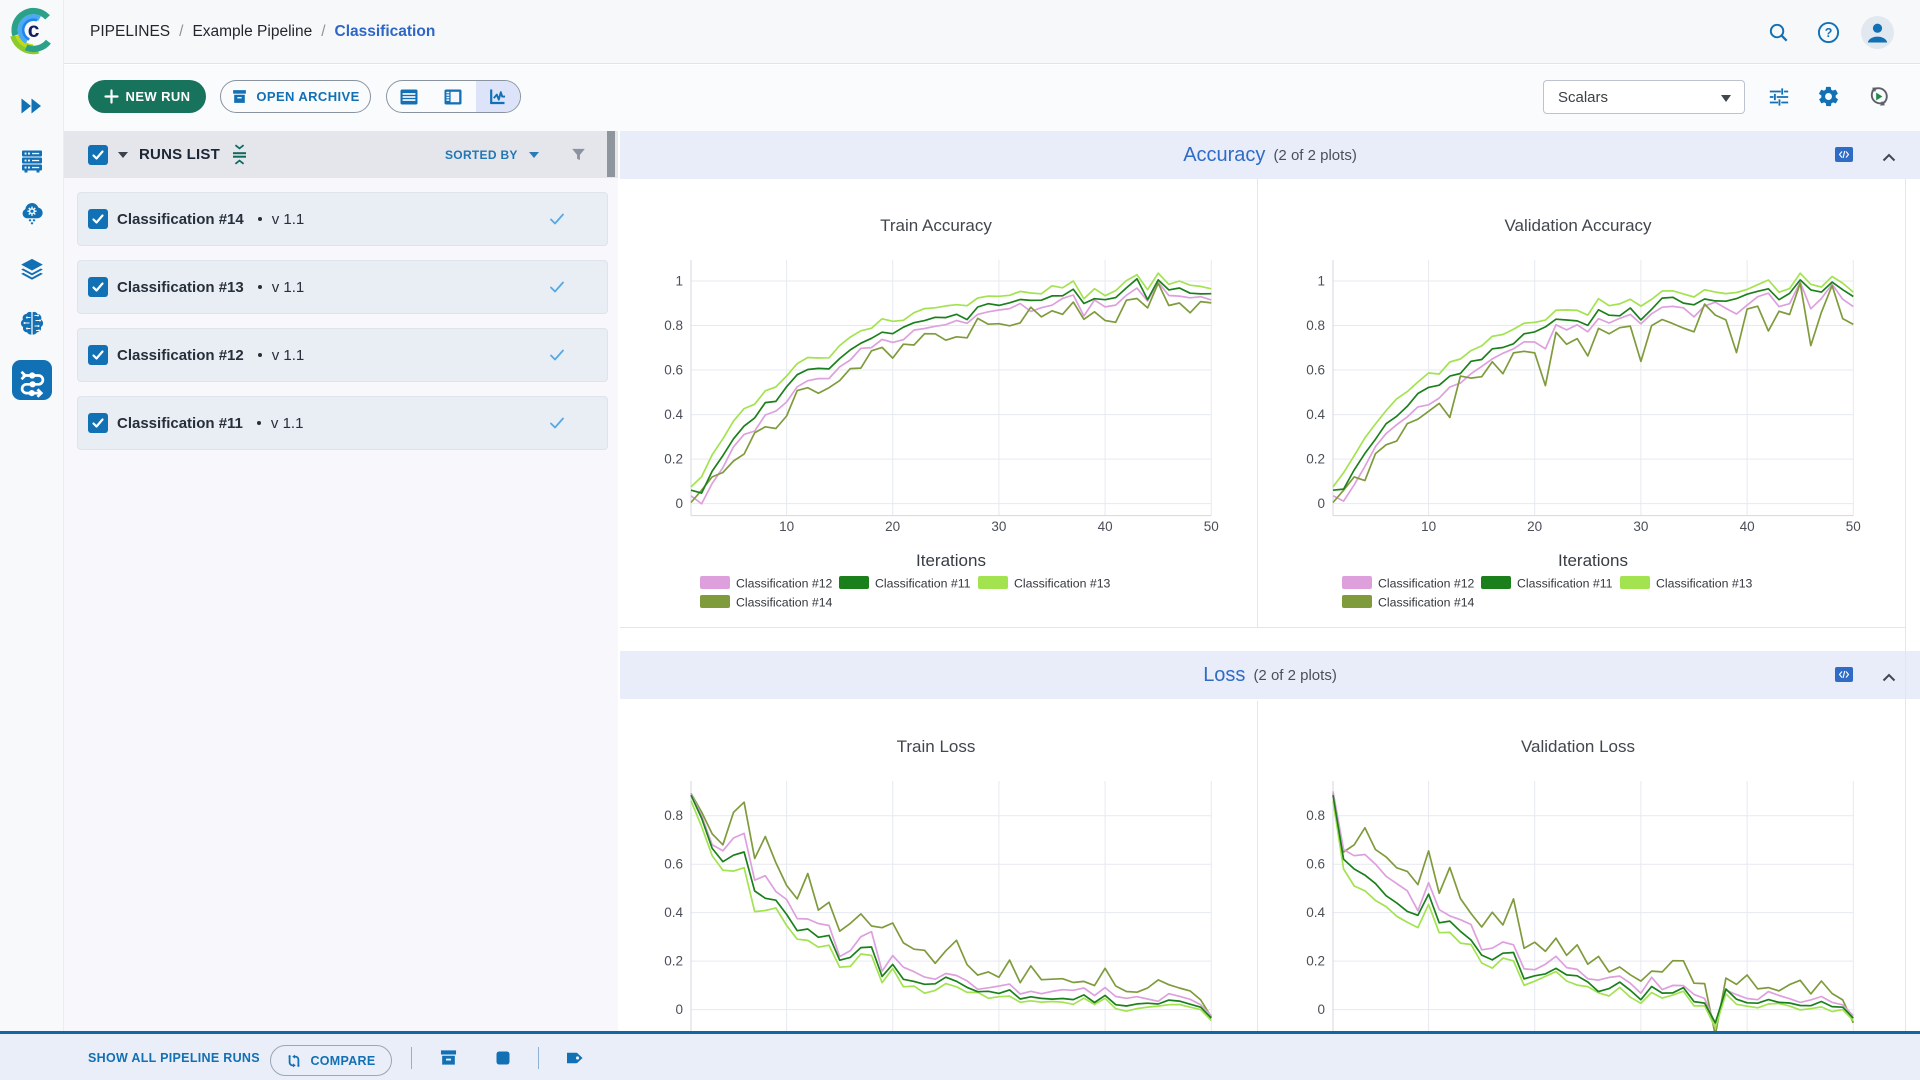 The width and height of the screenshot is (1920, 1080). Describe the element at coordinates (1578, 746) in the screenshot. I see `svg-text: Validation Loss` at that location.